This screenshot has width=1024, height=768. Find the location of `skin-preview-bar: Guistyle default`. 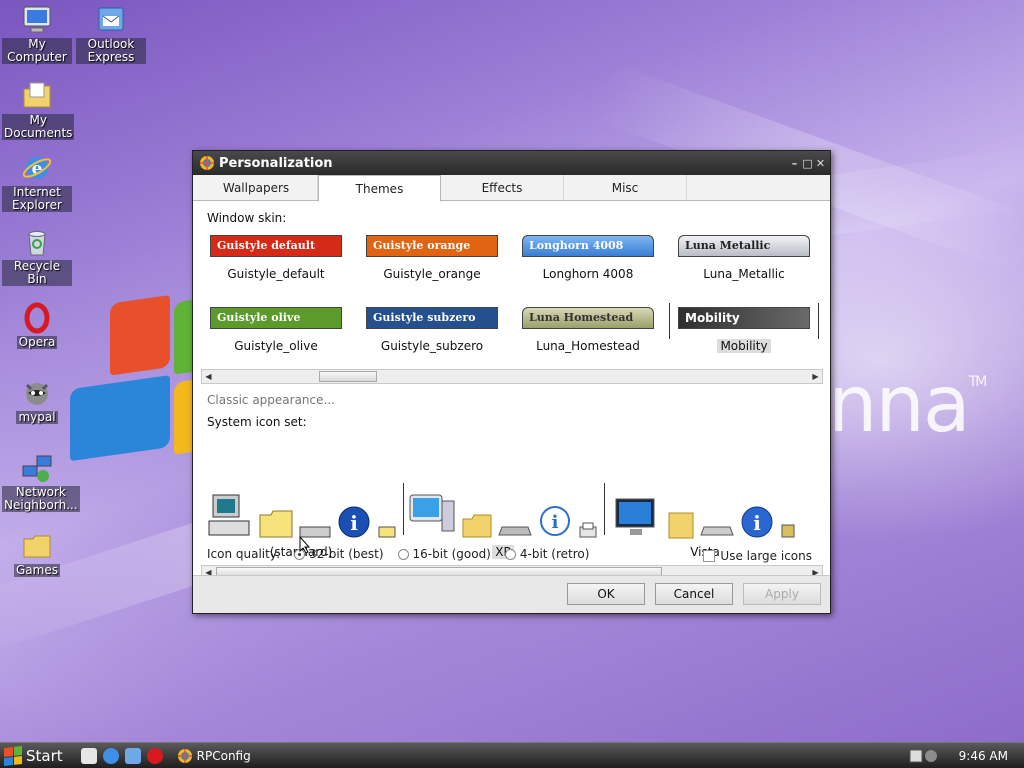

skin-preview-bar: Guistyle default is located at coordinates (276, 246).